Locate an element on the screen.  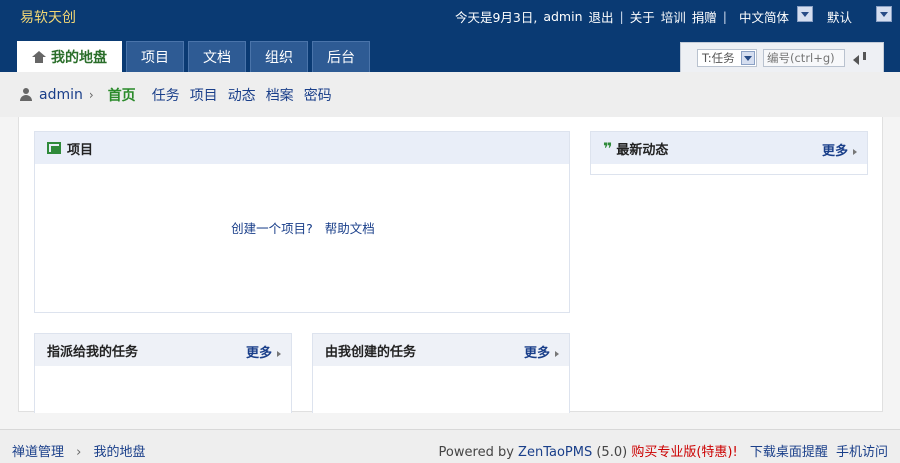
donate-link: 捐赠 is located at coordinates (704, 16).